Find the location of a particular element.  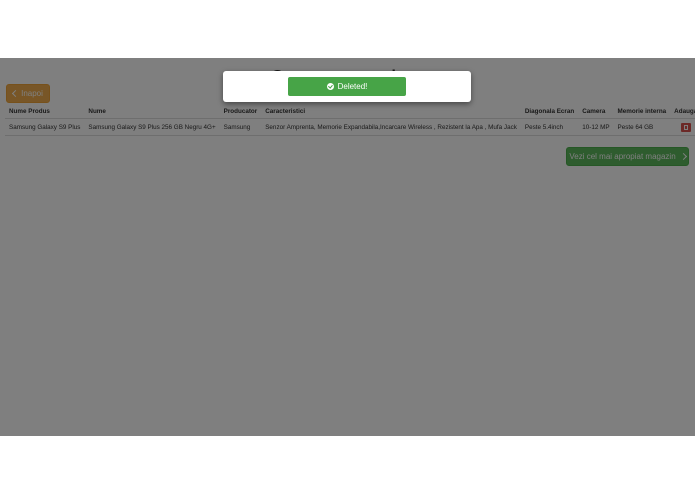

notification-dialog: Deleted! is located at coordinates (347, 86).